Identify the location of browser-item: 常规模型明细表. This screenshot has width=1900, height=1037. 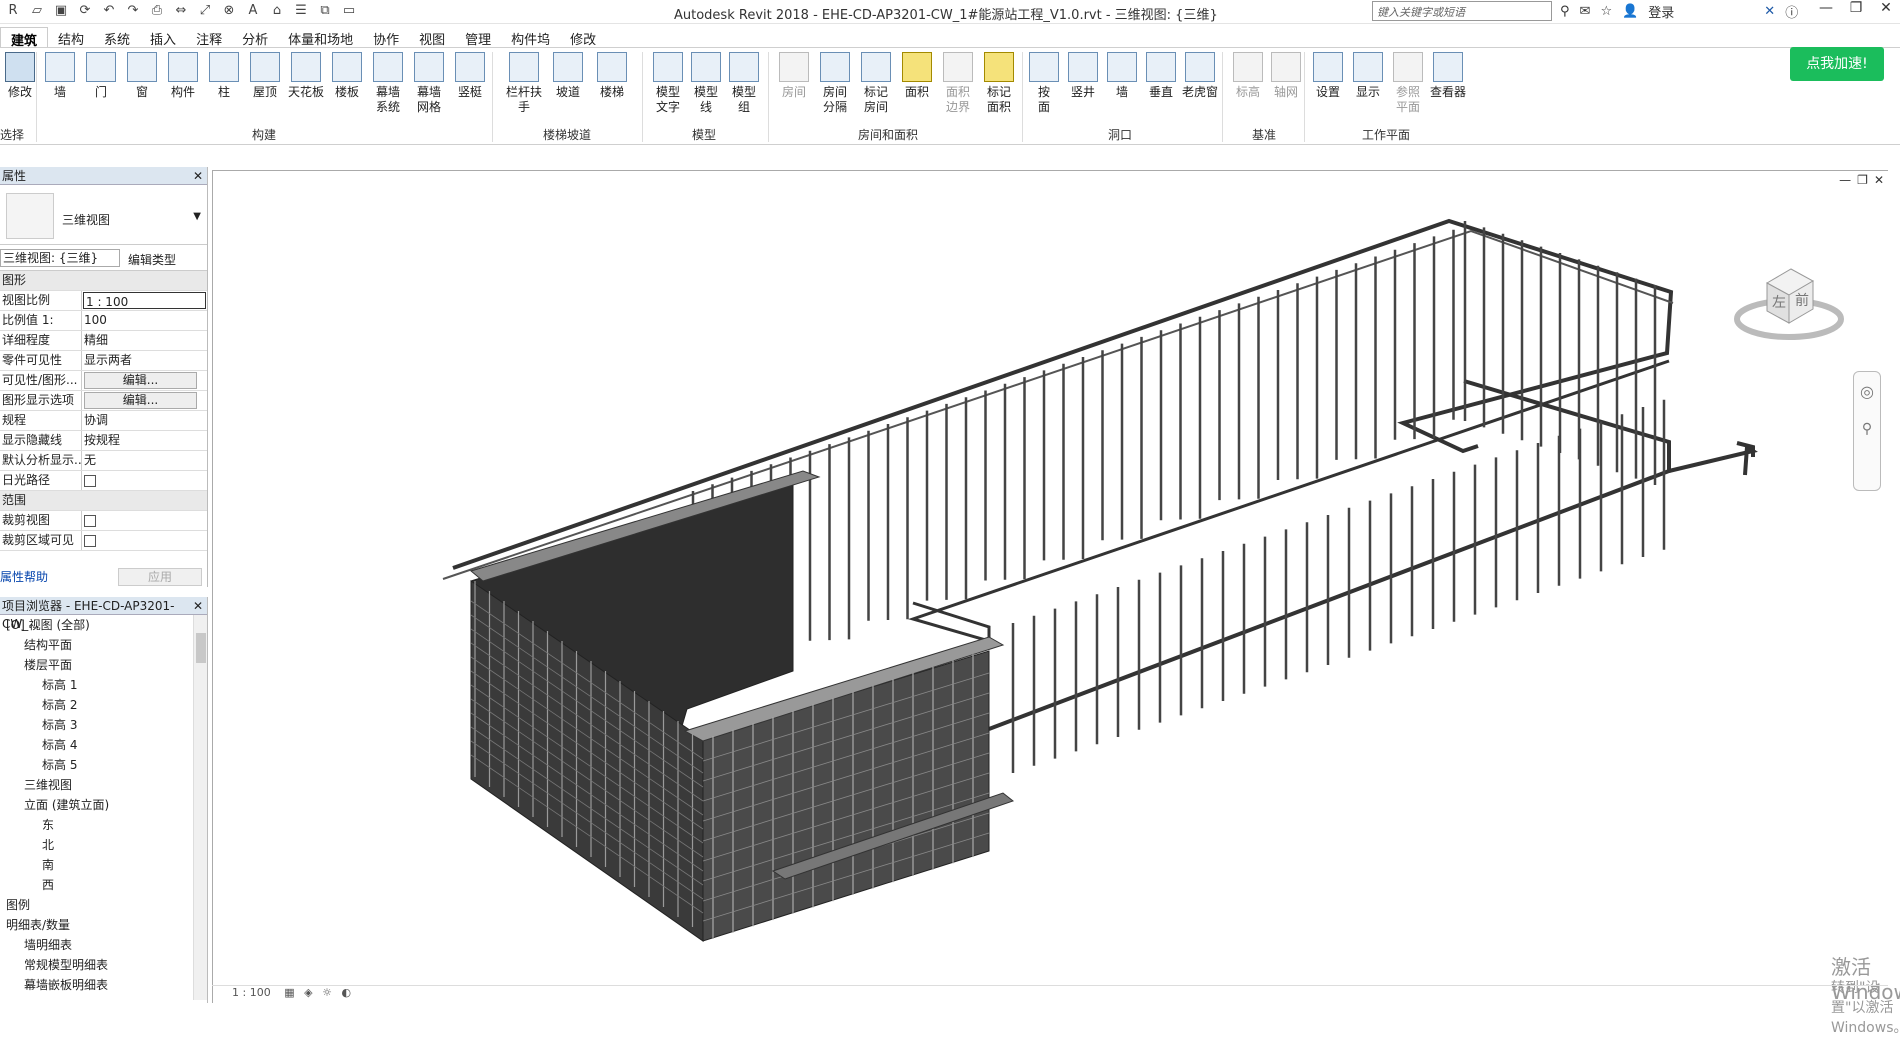
(103, 965).